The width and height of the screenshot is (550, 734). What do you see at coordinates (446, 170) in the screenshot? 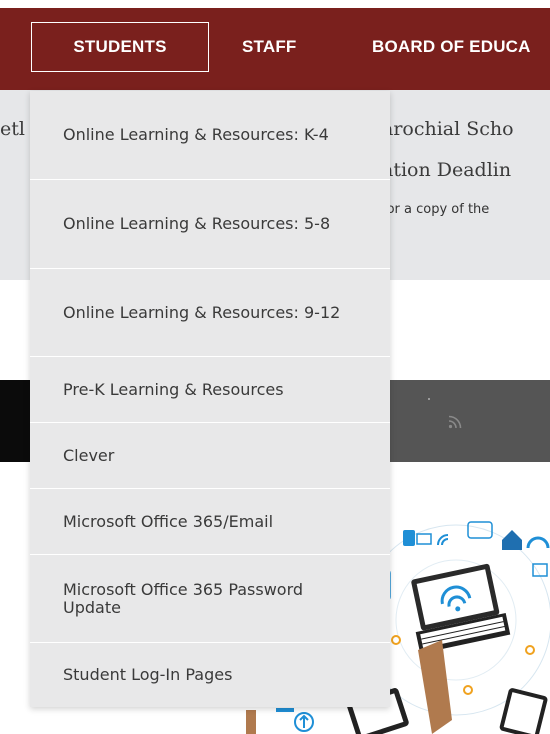
I see `announcement-headline-line2: ation Deadlin` at bounding box center [446, 170].